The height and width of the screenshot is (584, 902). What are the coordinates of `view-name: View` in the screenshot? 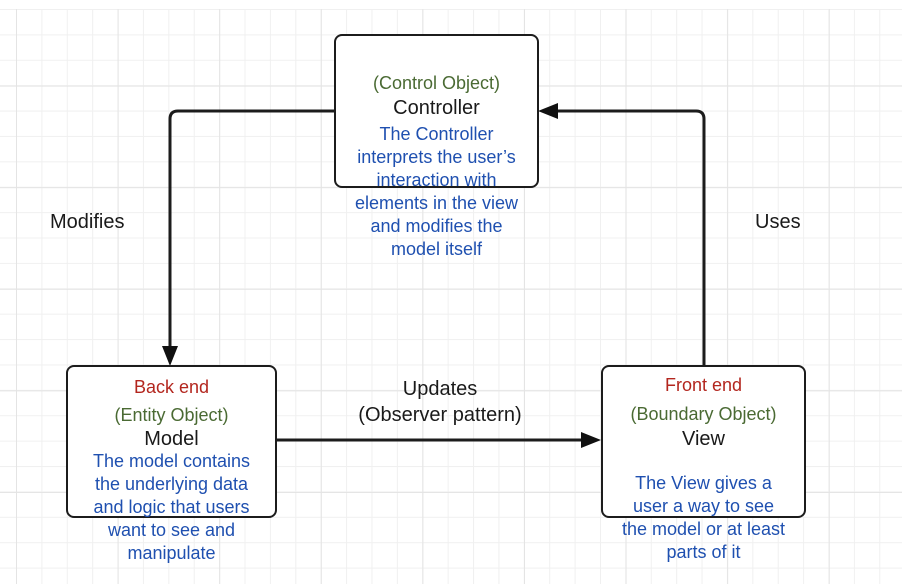 It's located at (703, 439).